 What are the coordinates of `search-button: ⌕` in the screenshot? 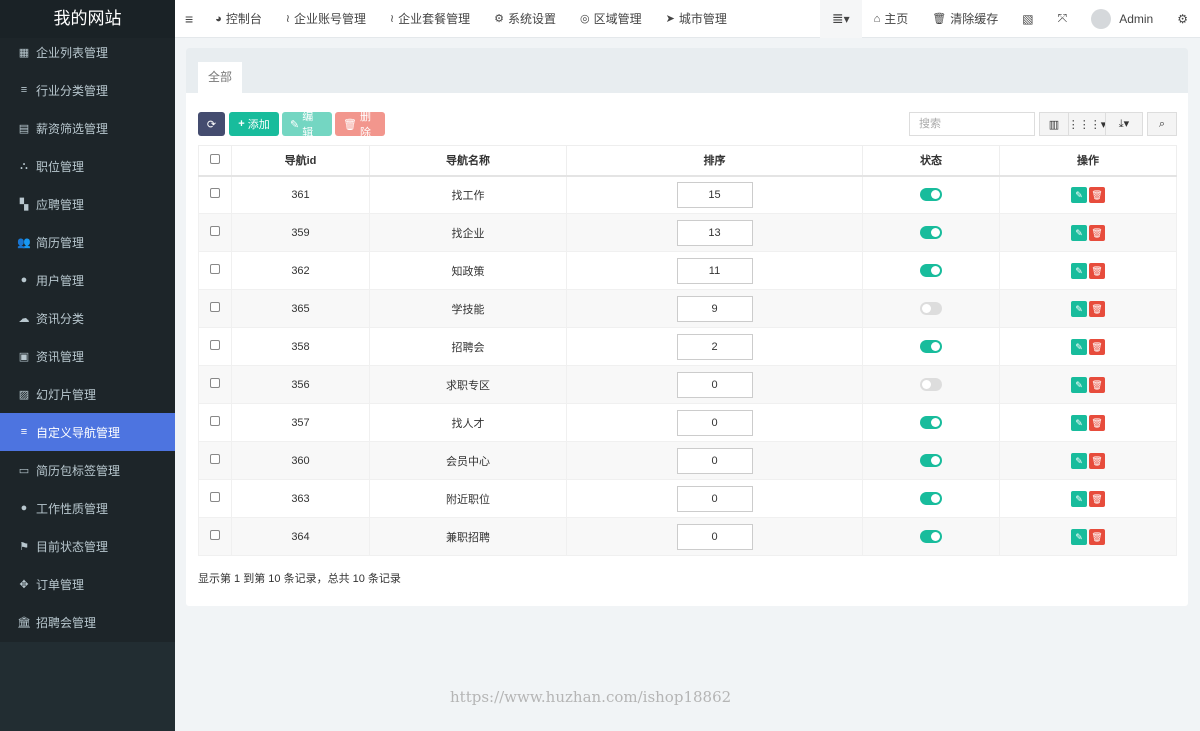 It's located at (1162, 124).